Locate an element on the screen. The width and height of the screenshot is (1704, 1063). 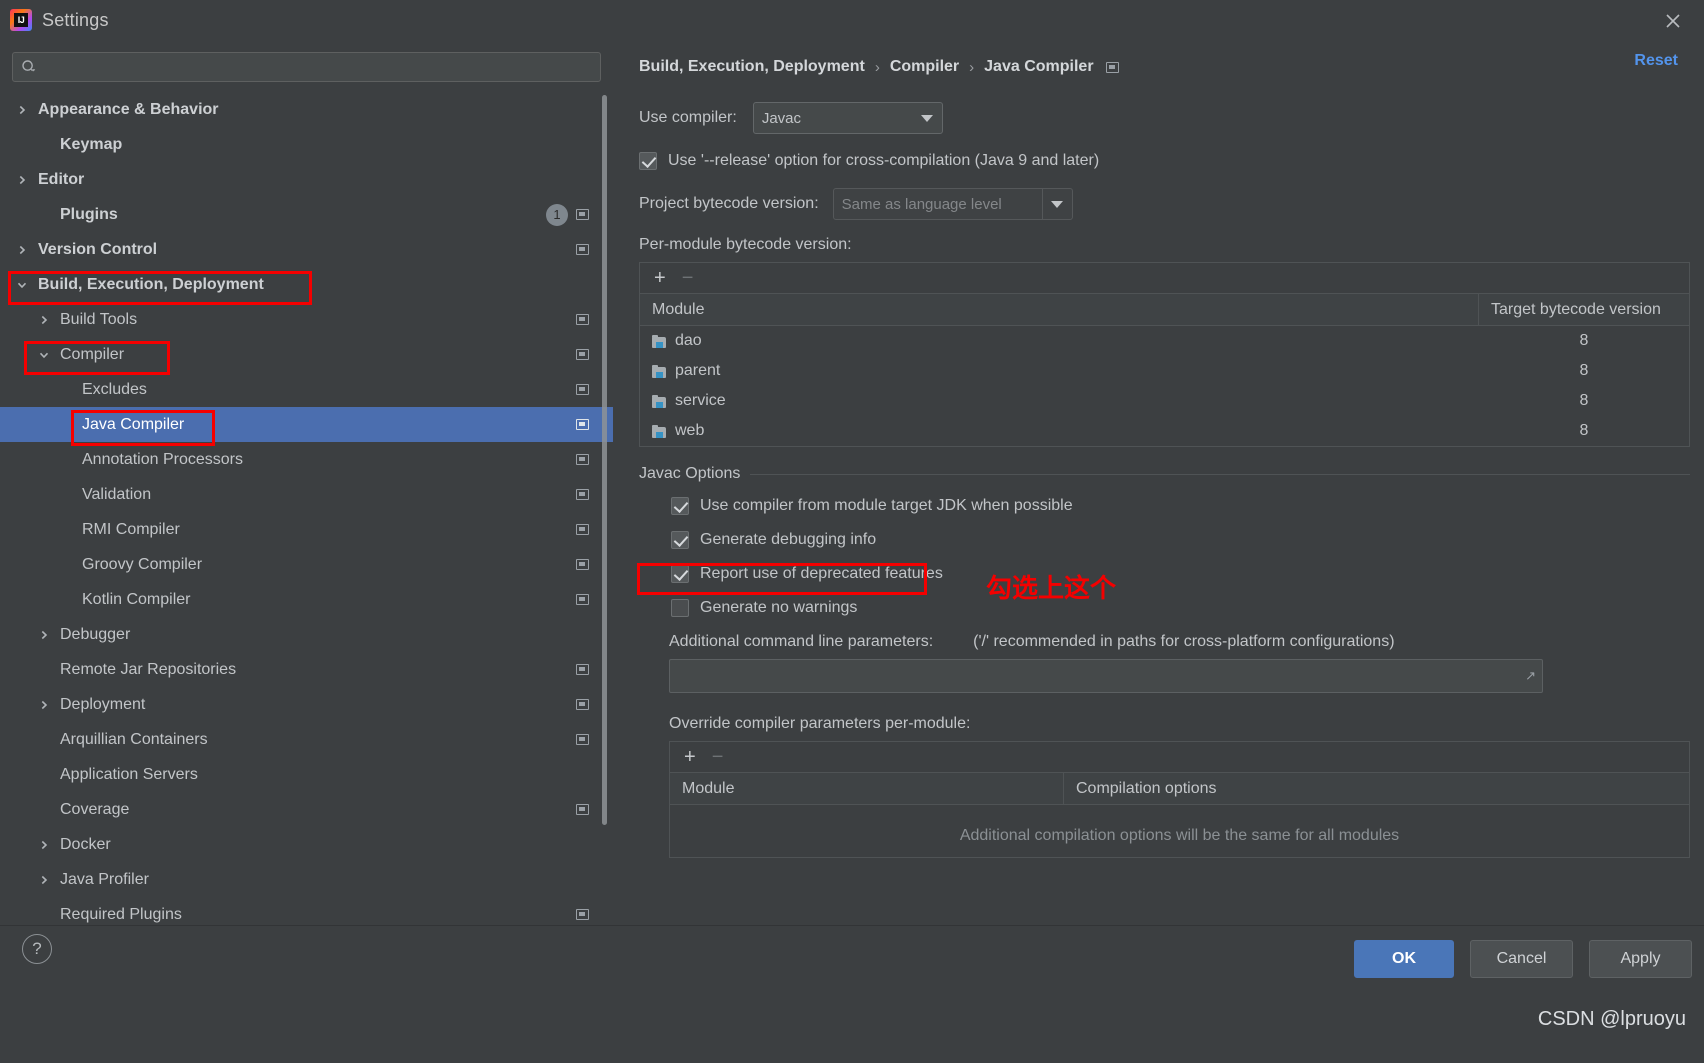
override-table-header: Module Compilation options is located at coordinates (1179, 788).